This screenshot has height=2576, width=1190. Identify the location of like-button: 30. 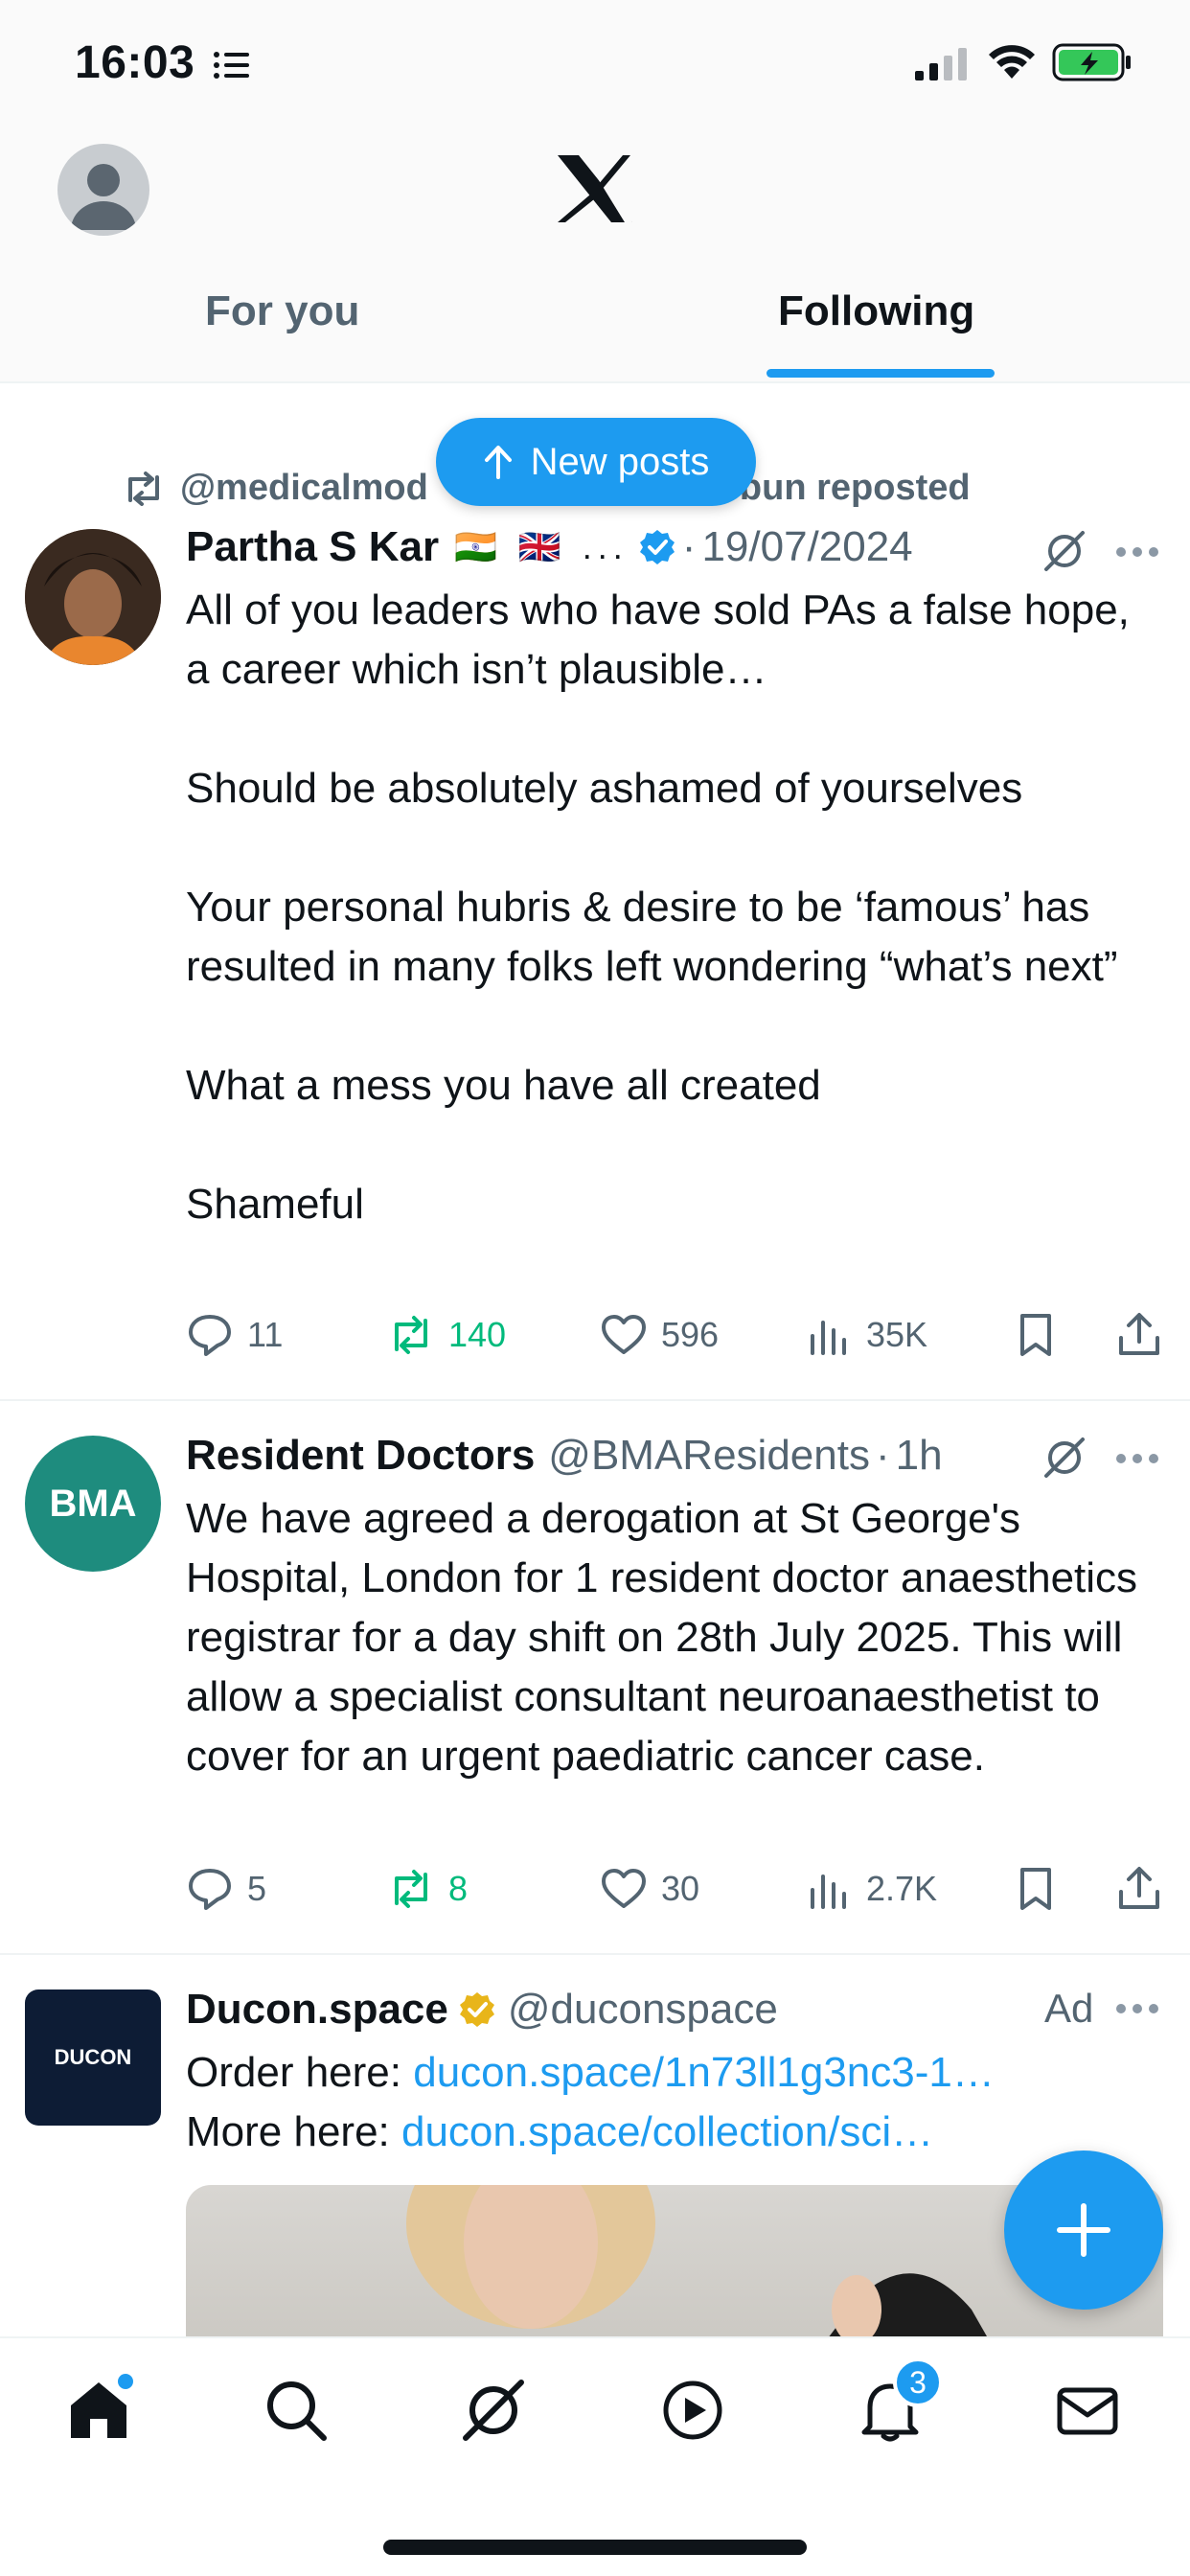
(650, 1889).